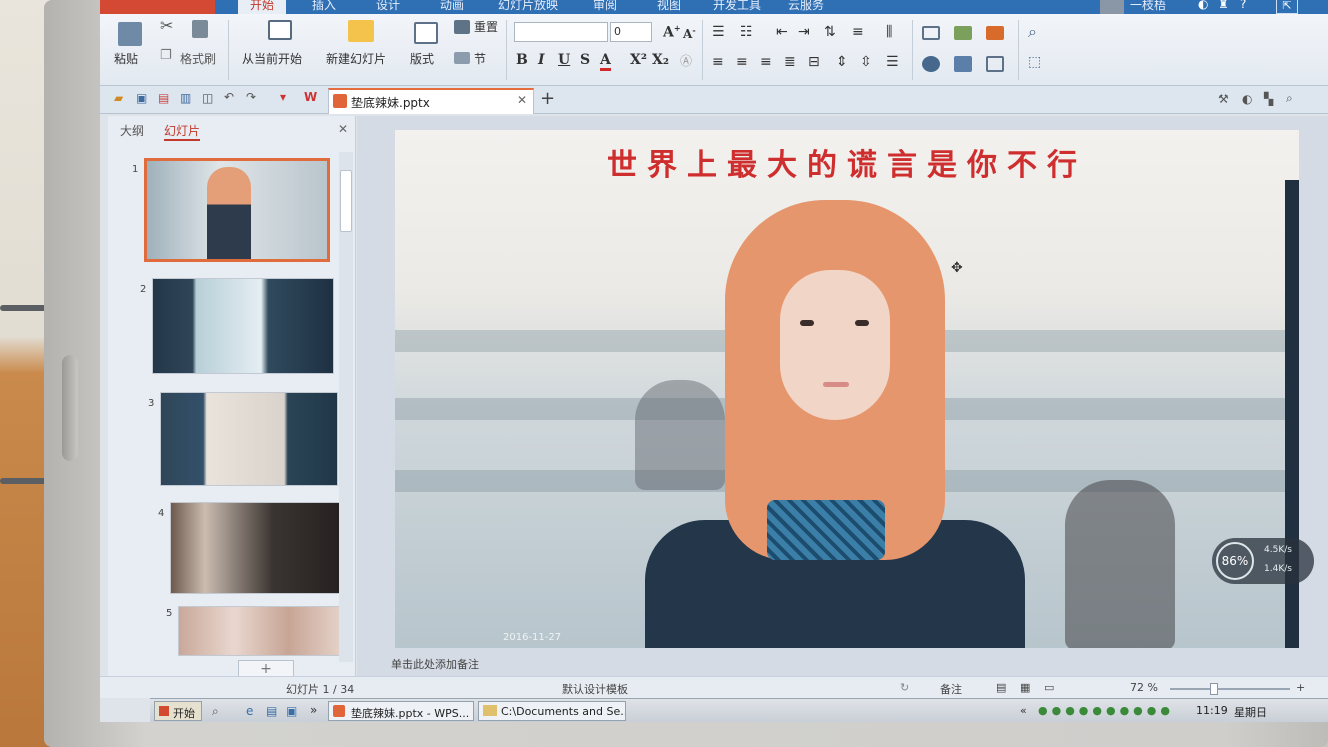 This screenshot has height=747, width=1328. Describe the element at coordinates (486, 26) in the screenshot. I see `reset-button: 重置` at that location.